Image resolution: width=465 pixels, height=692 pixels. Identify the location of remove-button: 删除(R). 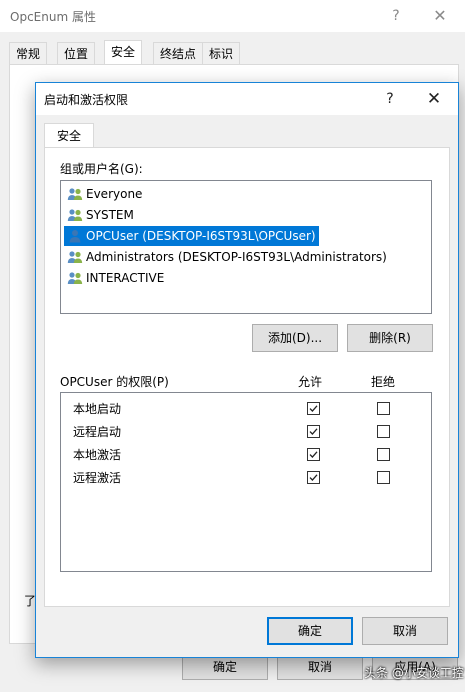
(390, 338).